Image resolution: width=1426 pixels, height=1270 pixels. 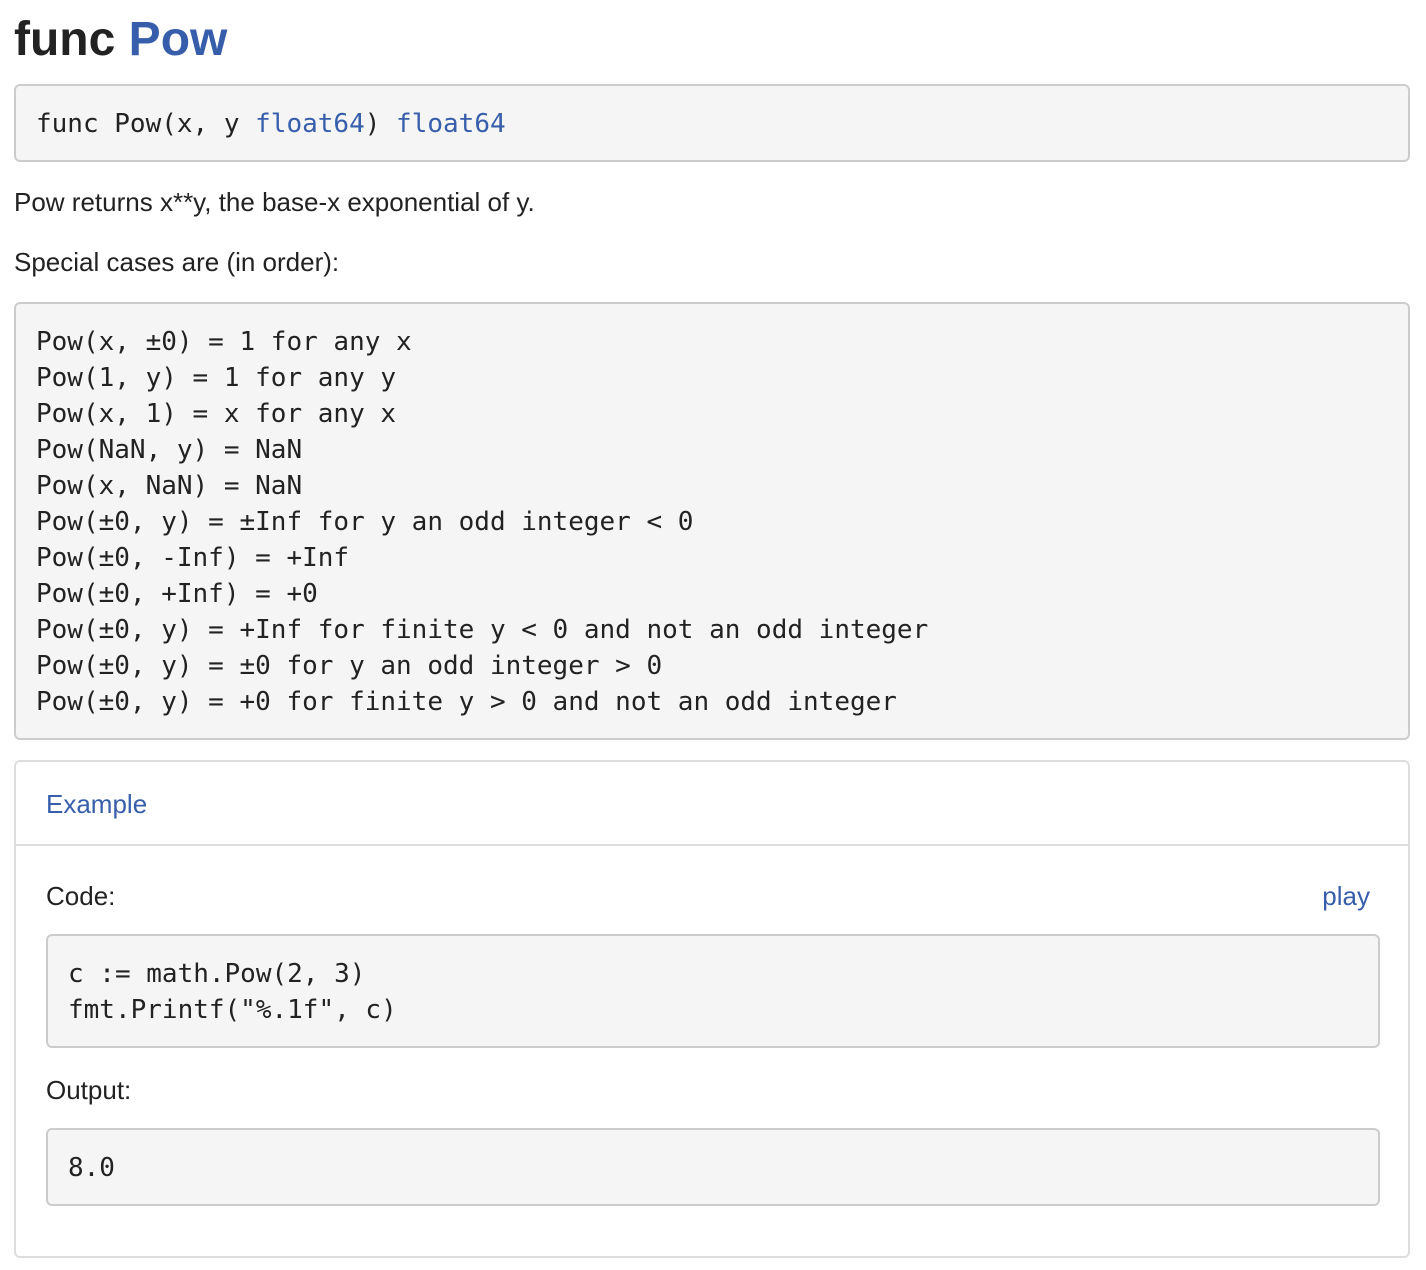 What do you see at coordinates (96, 804) in the screenshot?
I see `example-toggle-link: Example` at bounding box center [96, 804].